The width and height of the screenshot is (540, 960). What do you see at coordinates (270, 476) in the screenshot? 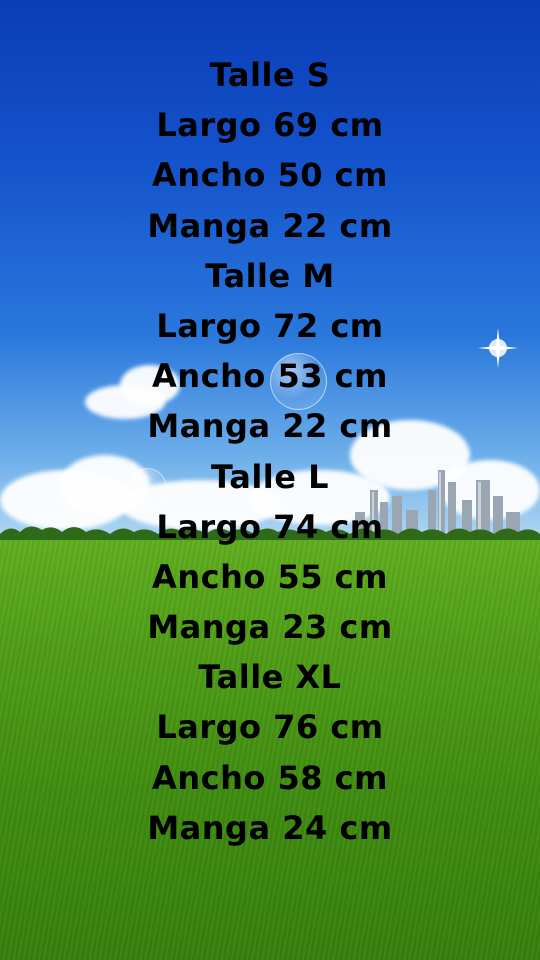
I see `size-chart-line: Talle L` at bounding box center [270, 476].